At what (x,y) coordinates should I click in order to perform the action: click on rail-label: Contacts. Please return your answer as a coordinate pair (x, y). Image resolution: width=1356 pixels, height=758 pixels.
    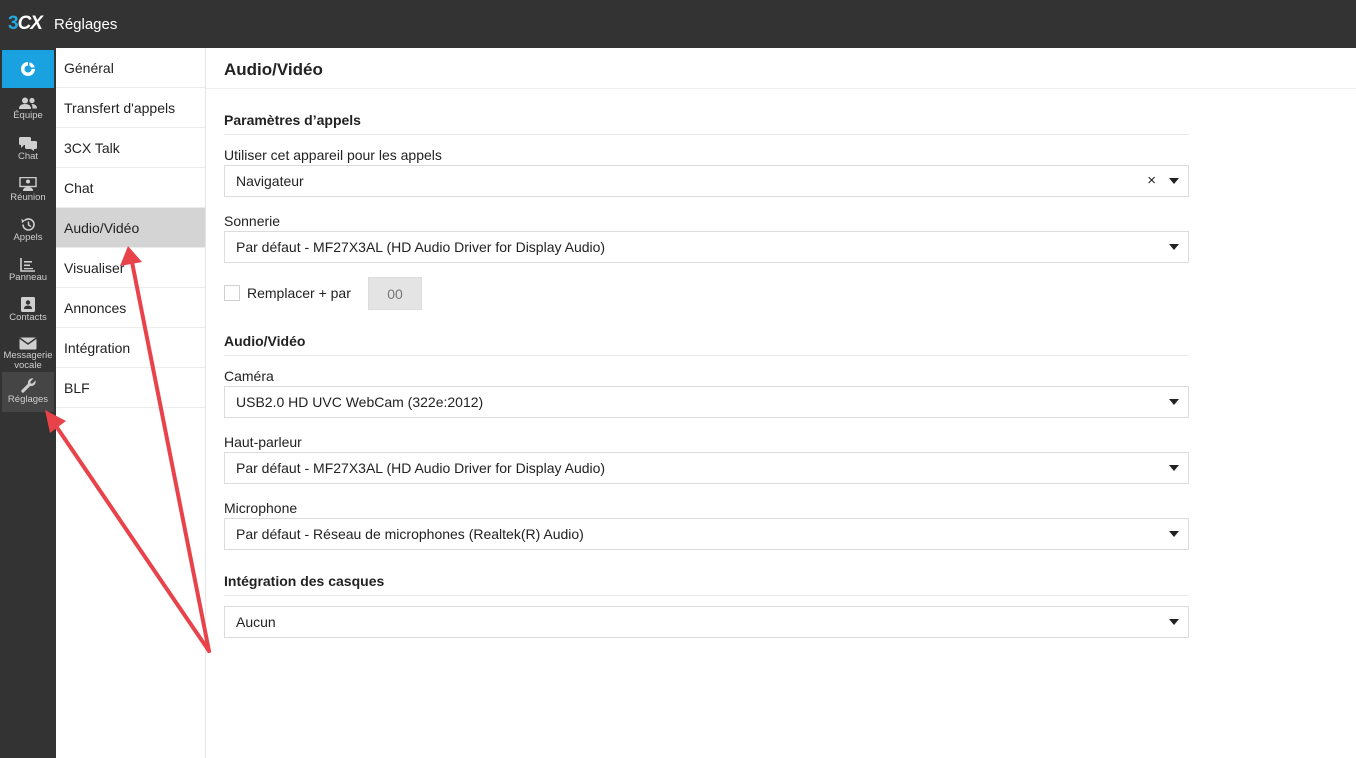
    Looking at the image, I should click on (28, 317).